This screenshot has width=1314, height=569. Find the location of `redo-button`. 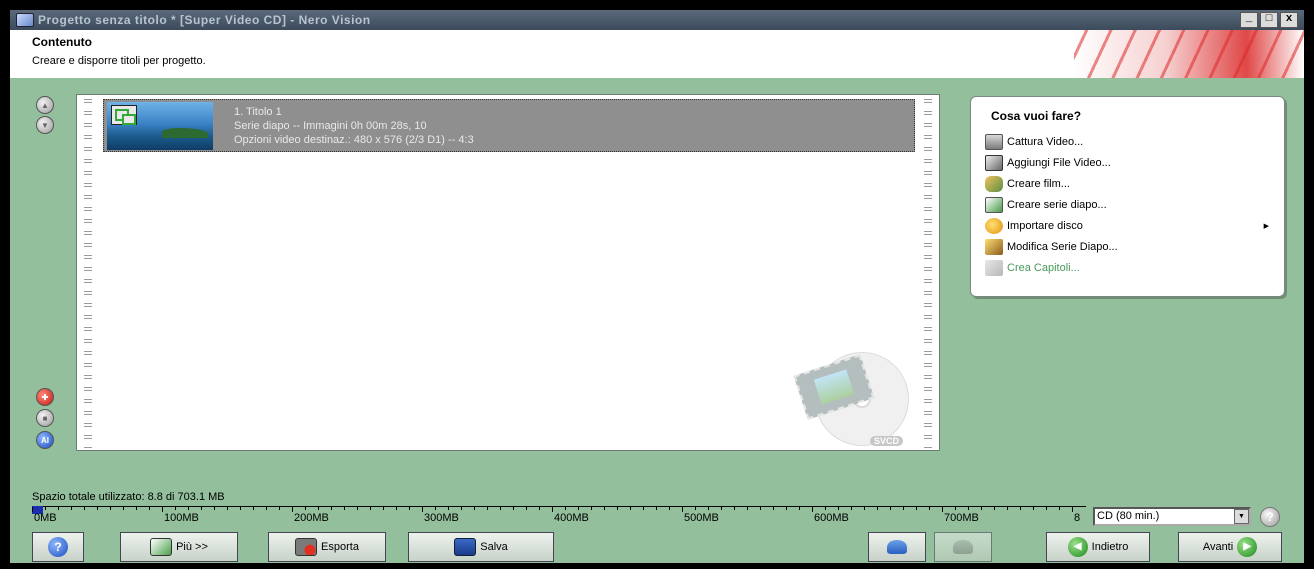

redo-button is located at coordinates (963, 547).